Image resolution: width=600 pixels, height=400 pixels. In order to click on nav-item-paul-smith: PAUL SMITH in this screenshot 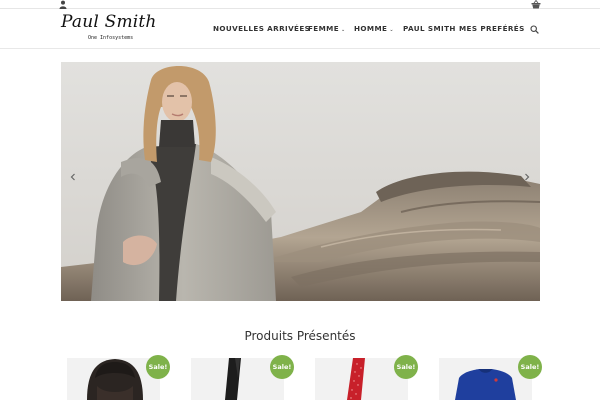, I will do `click(429, 30)`.